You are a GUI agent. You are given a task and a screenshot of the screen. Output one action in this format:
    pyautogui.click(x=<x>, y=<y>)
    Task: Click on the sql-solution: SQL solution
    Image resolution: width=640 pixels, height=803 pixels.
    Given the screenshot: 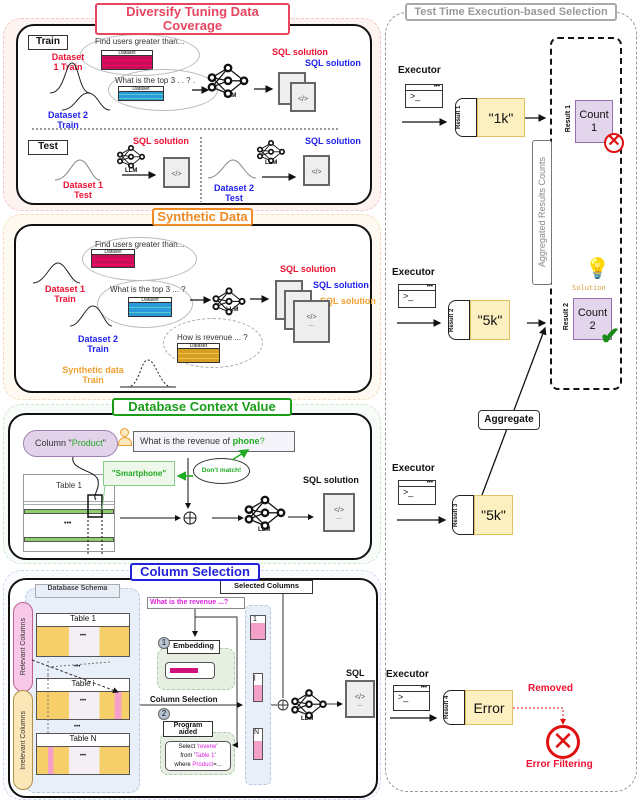 What is the action you would take?
    pyautogui.click(x=331, y=480)
    